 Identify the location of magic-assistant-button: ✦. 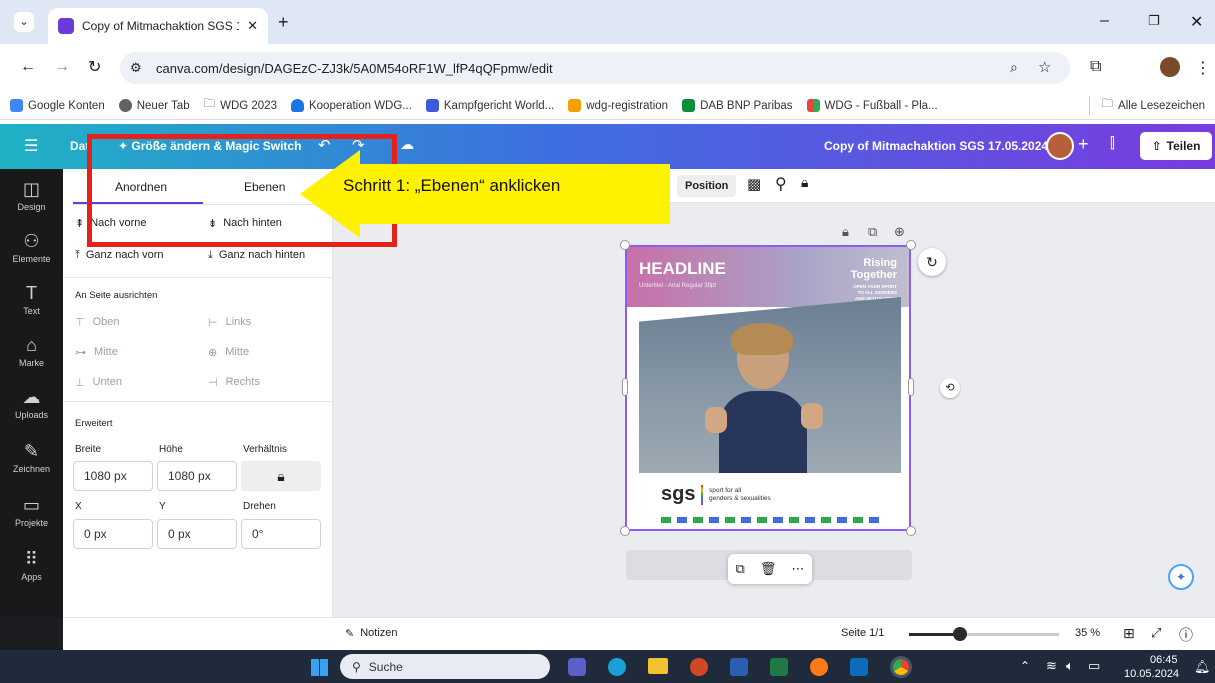
(1181, 577).